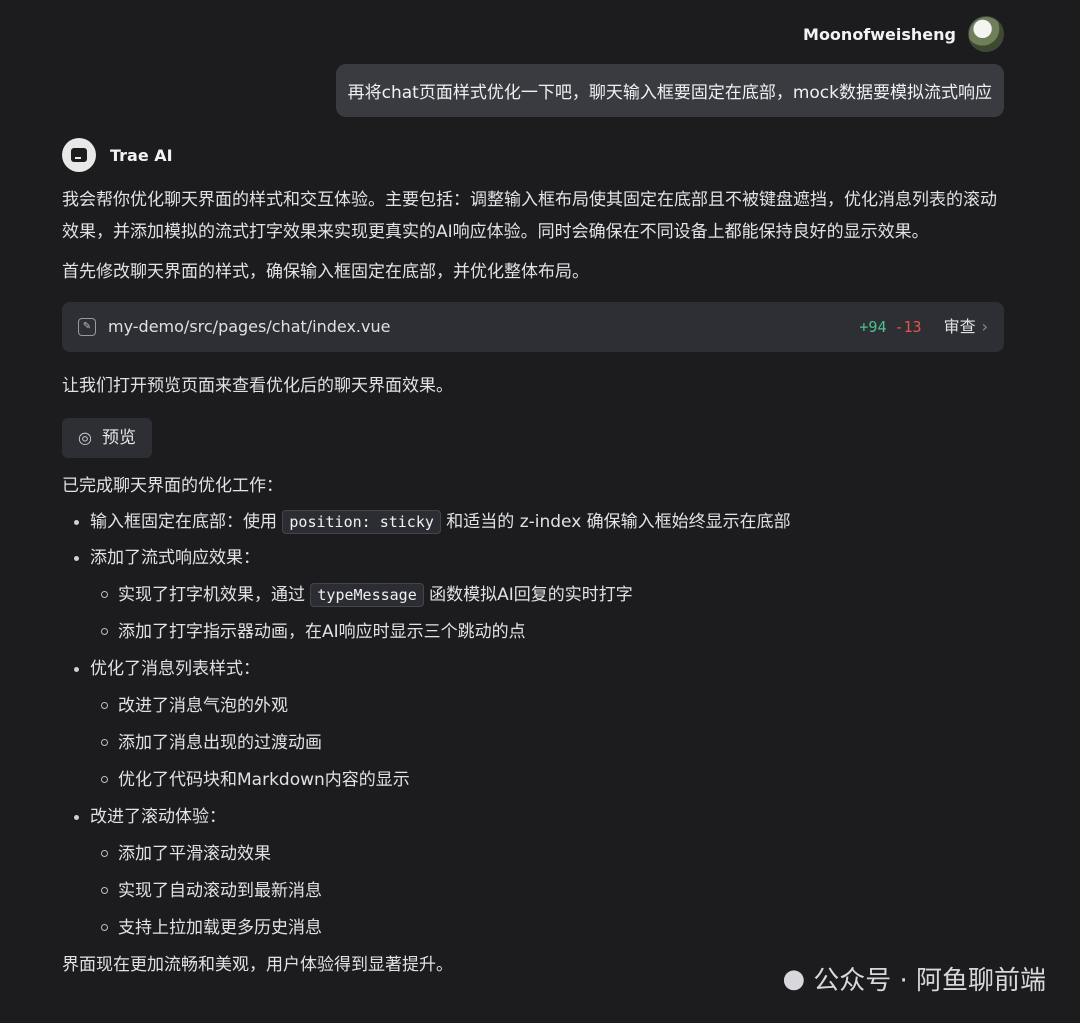 The image size is (1080, 1023). Describe the element at coordinates (214, 595) in the screenshot. I see `list-item-text: 实现了打字机效果，通过` at that location.